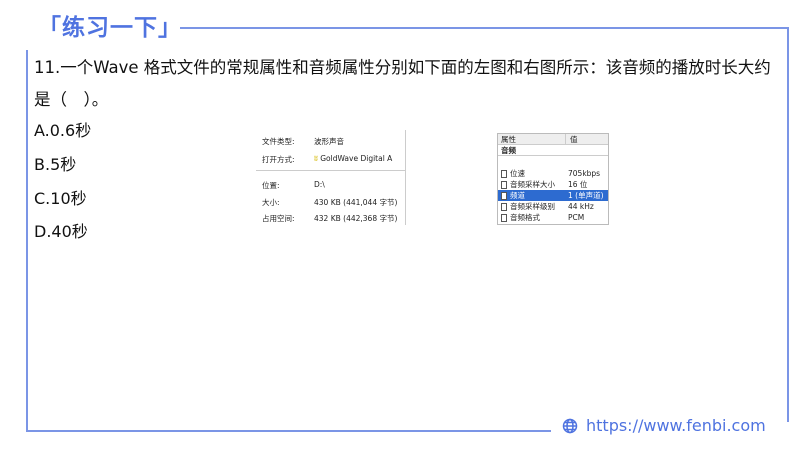 The height and width of the screenshot is (450, 800). What do you see at coordinates (278, 141) in the screenshot?
I see `prop-label: 文件类型:` at bounding box center [278, 141].